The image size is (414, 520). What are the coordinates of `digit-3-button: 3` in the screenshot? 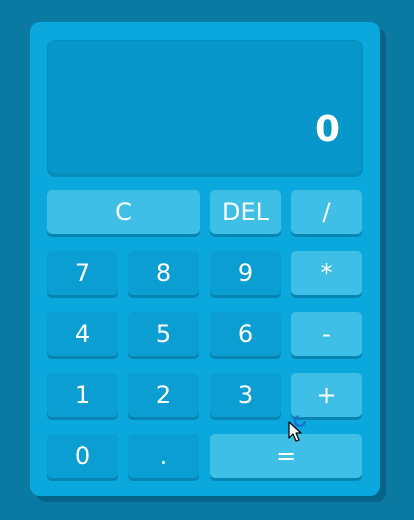 It's located at (245, 395).